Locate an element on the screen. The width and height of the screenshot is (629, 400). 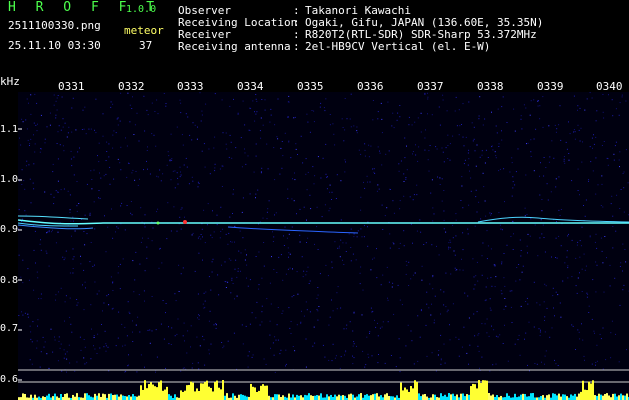
y-tick: 0.7 is located at coordinates (9, 328).